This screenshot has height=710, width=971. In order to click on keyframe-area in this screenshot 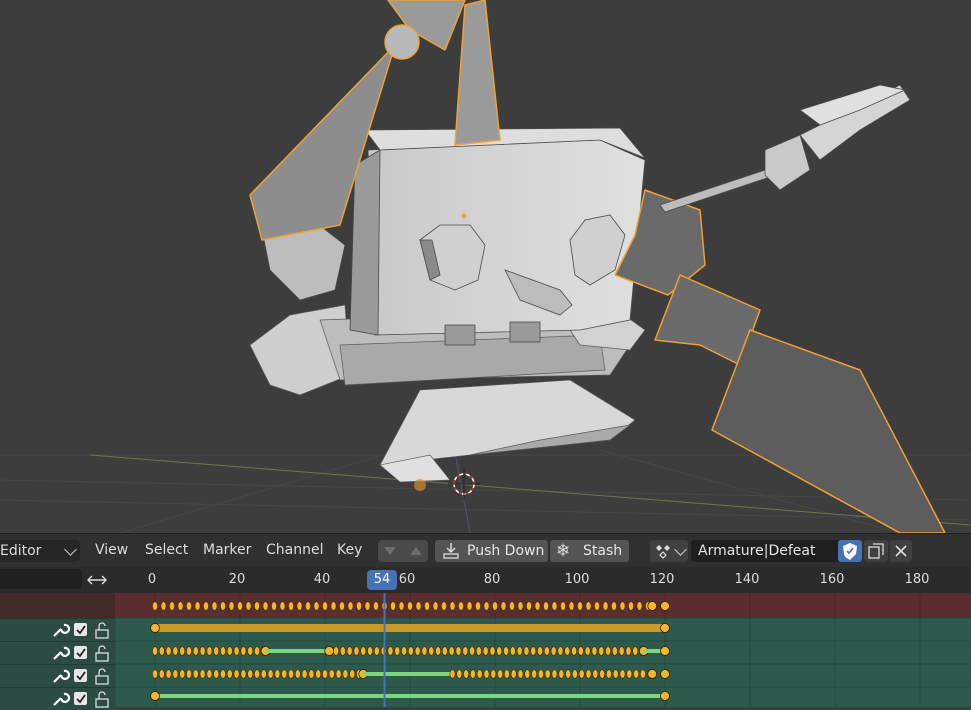, I will do `click(543, 650)`.